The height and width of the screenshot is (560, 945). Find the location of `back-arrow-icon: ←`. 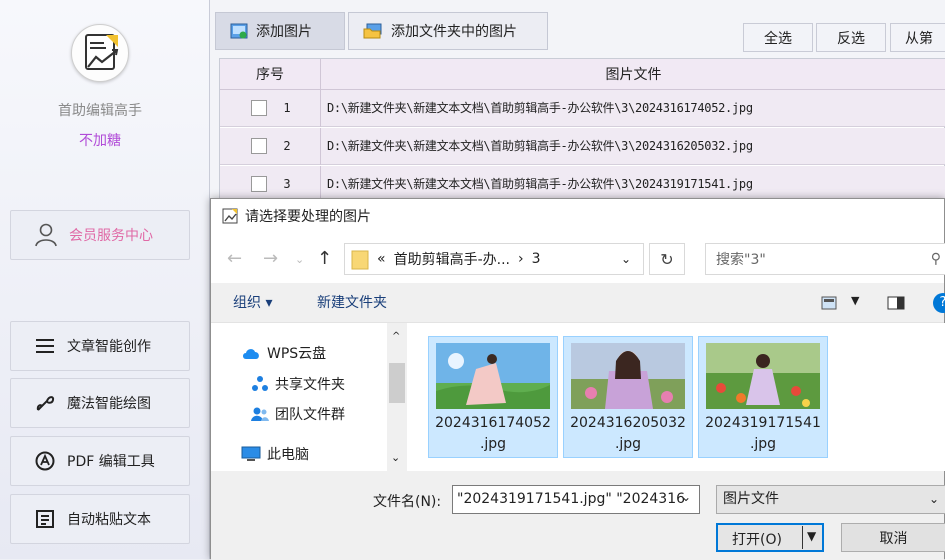

back-arrow-icon: ← is located at coordinates (234, 258).